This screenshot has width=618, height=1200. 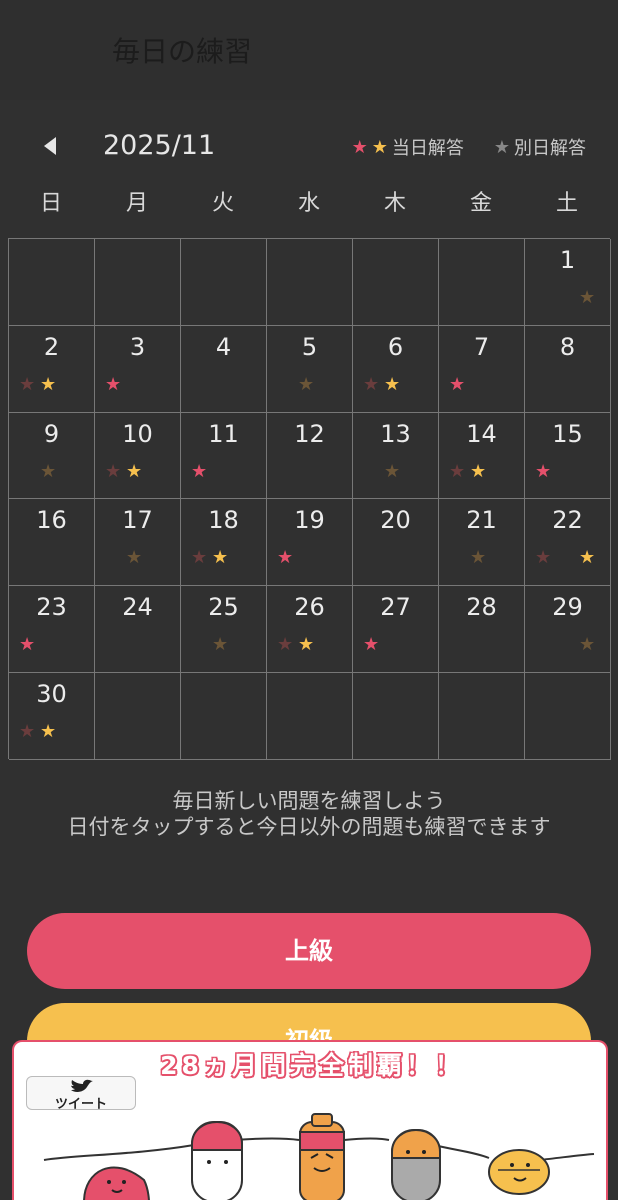 What do you see at coordinates (137, 607) in the screenshot?
I see `day-number: 24` at bounding box center [137, 607].